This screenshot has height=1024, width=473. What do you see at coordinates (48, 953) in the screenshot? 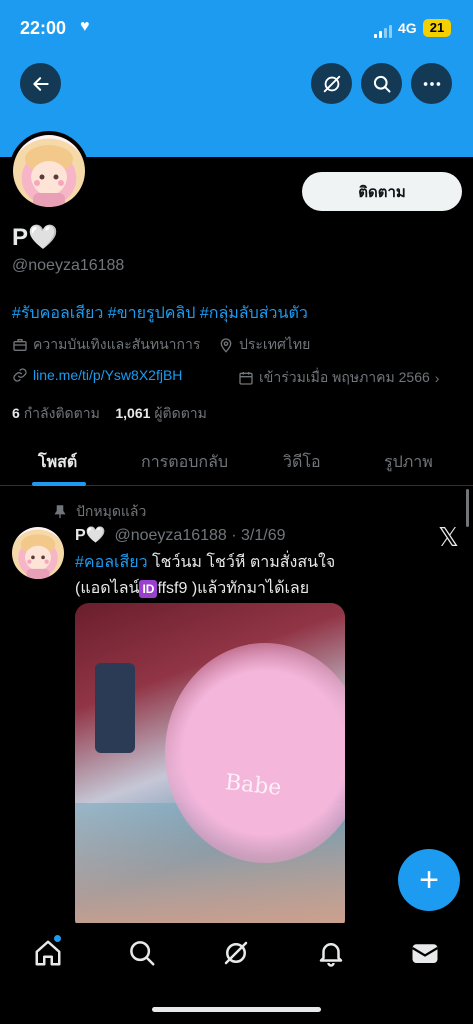
I see `home-icon` at bounding box center [48, 953].